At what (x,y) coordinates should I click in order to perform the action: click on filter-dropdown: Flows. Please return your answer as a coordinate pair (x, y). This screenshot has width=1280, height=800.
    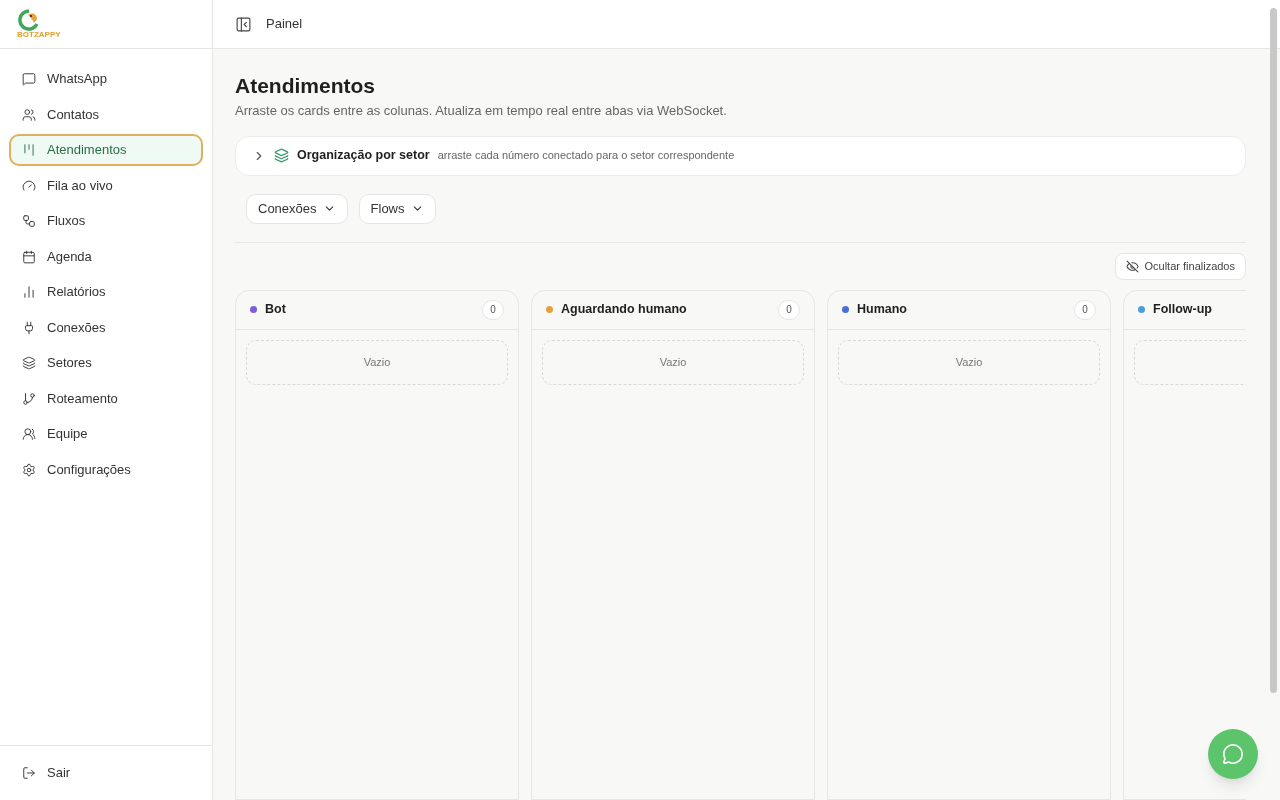
    Looking at the image, I should click on (397, 208).